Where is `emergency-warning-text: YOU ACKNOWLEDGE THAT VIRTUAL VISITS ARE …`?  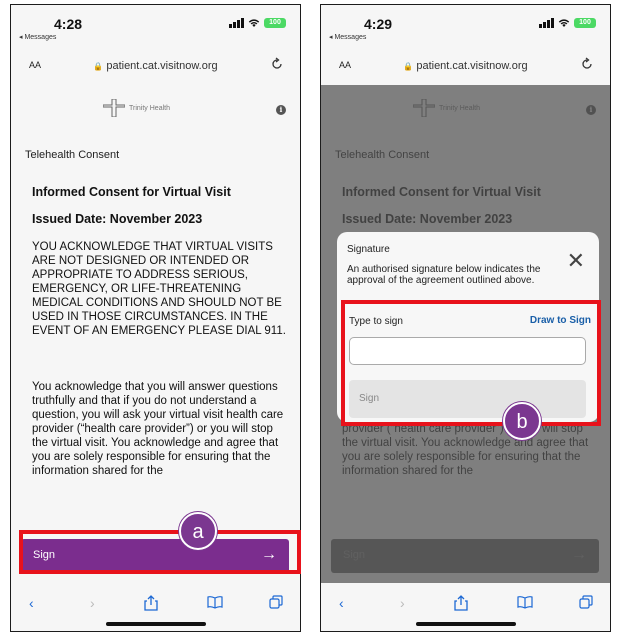
emergency-warning-text: YOU ACKNOWLEDGE THAT VIRTUAL VISITS ARE … is located at coordinates (159, 289).